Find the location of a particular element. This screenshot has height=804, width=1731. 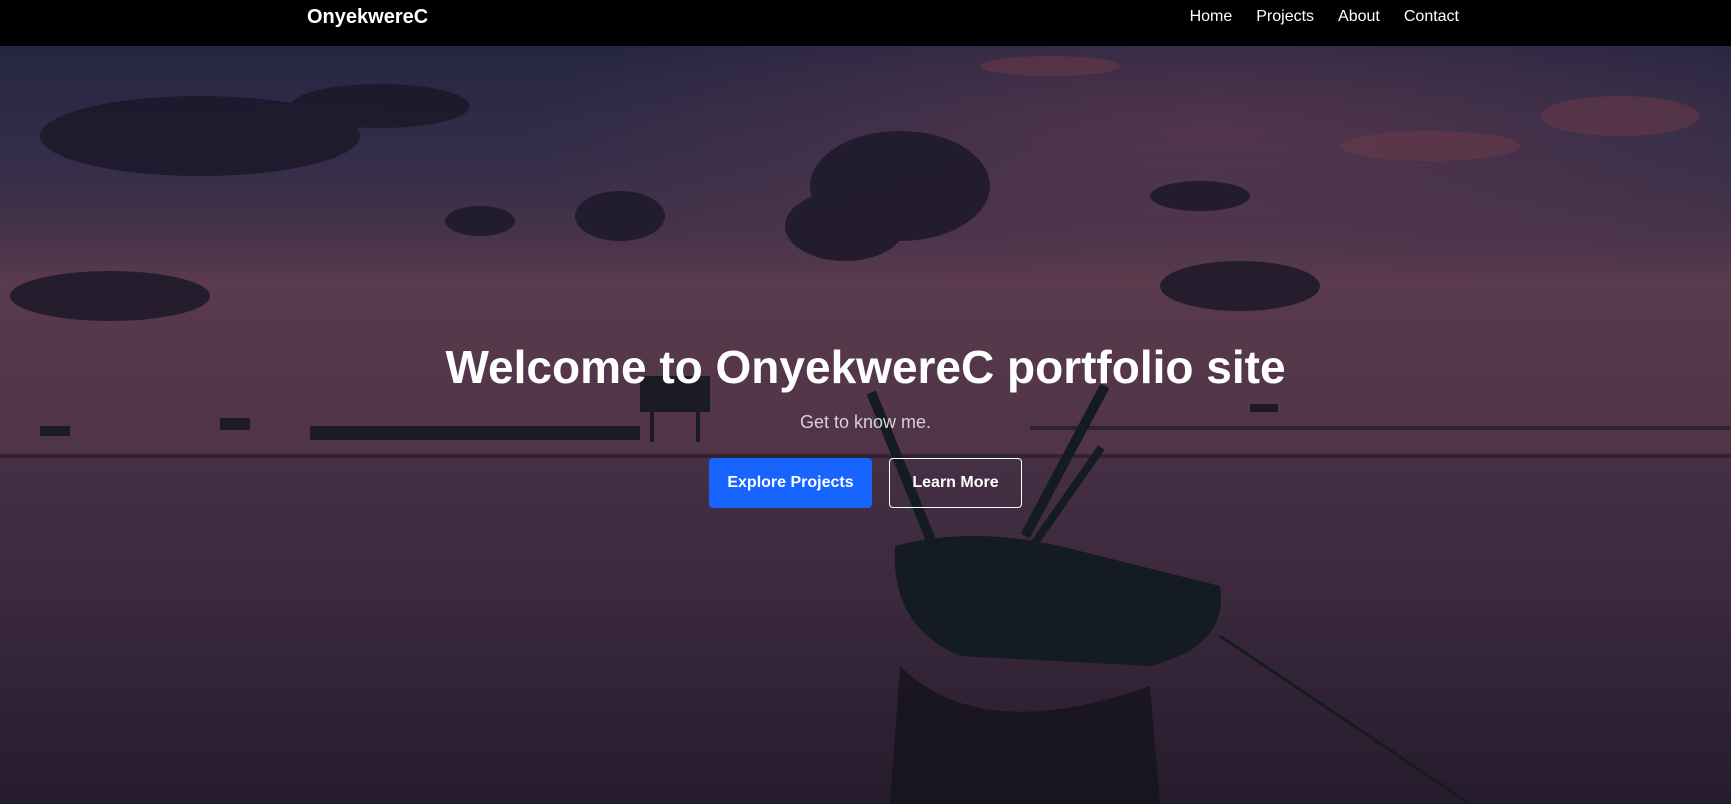

learn-more-button: Learn More is located at coordinates (955, 483).